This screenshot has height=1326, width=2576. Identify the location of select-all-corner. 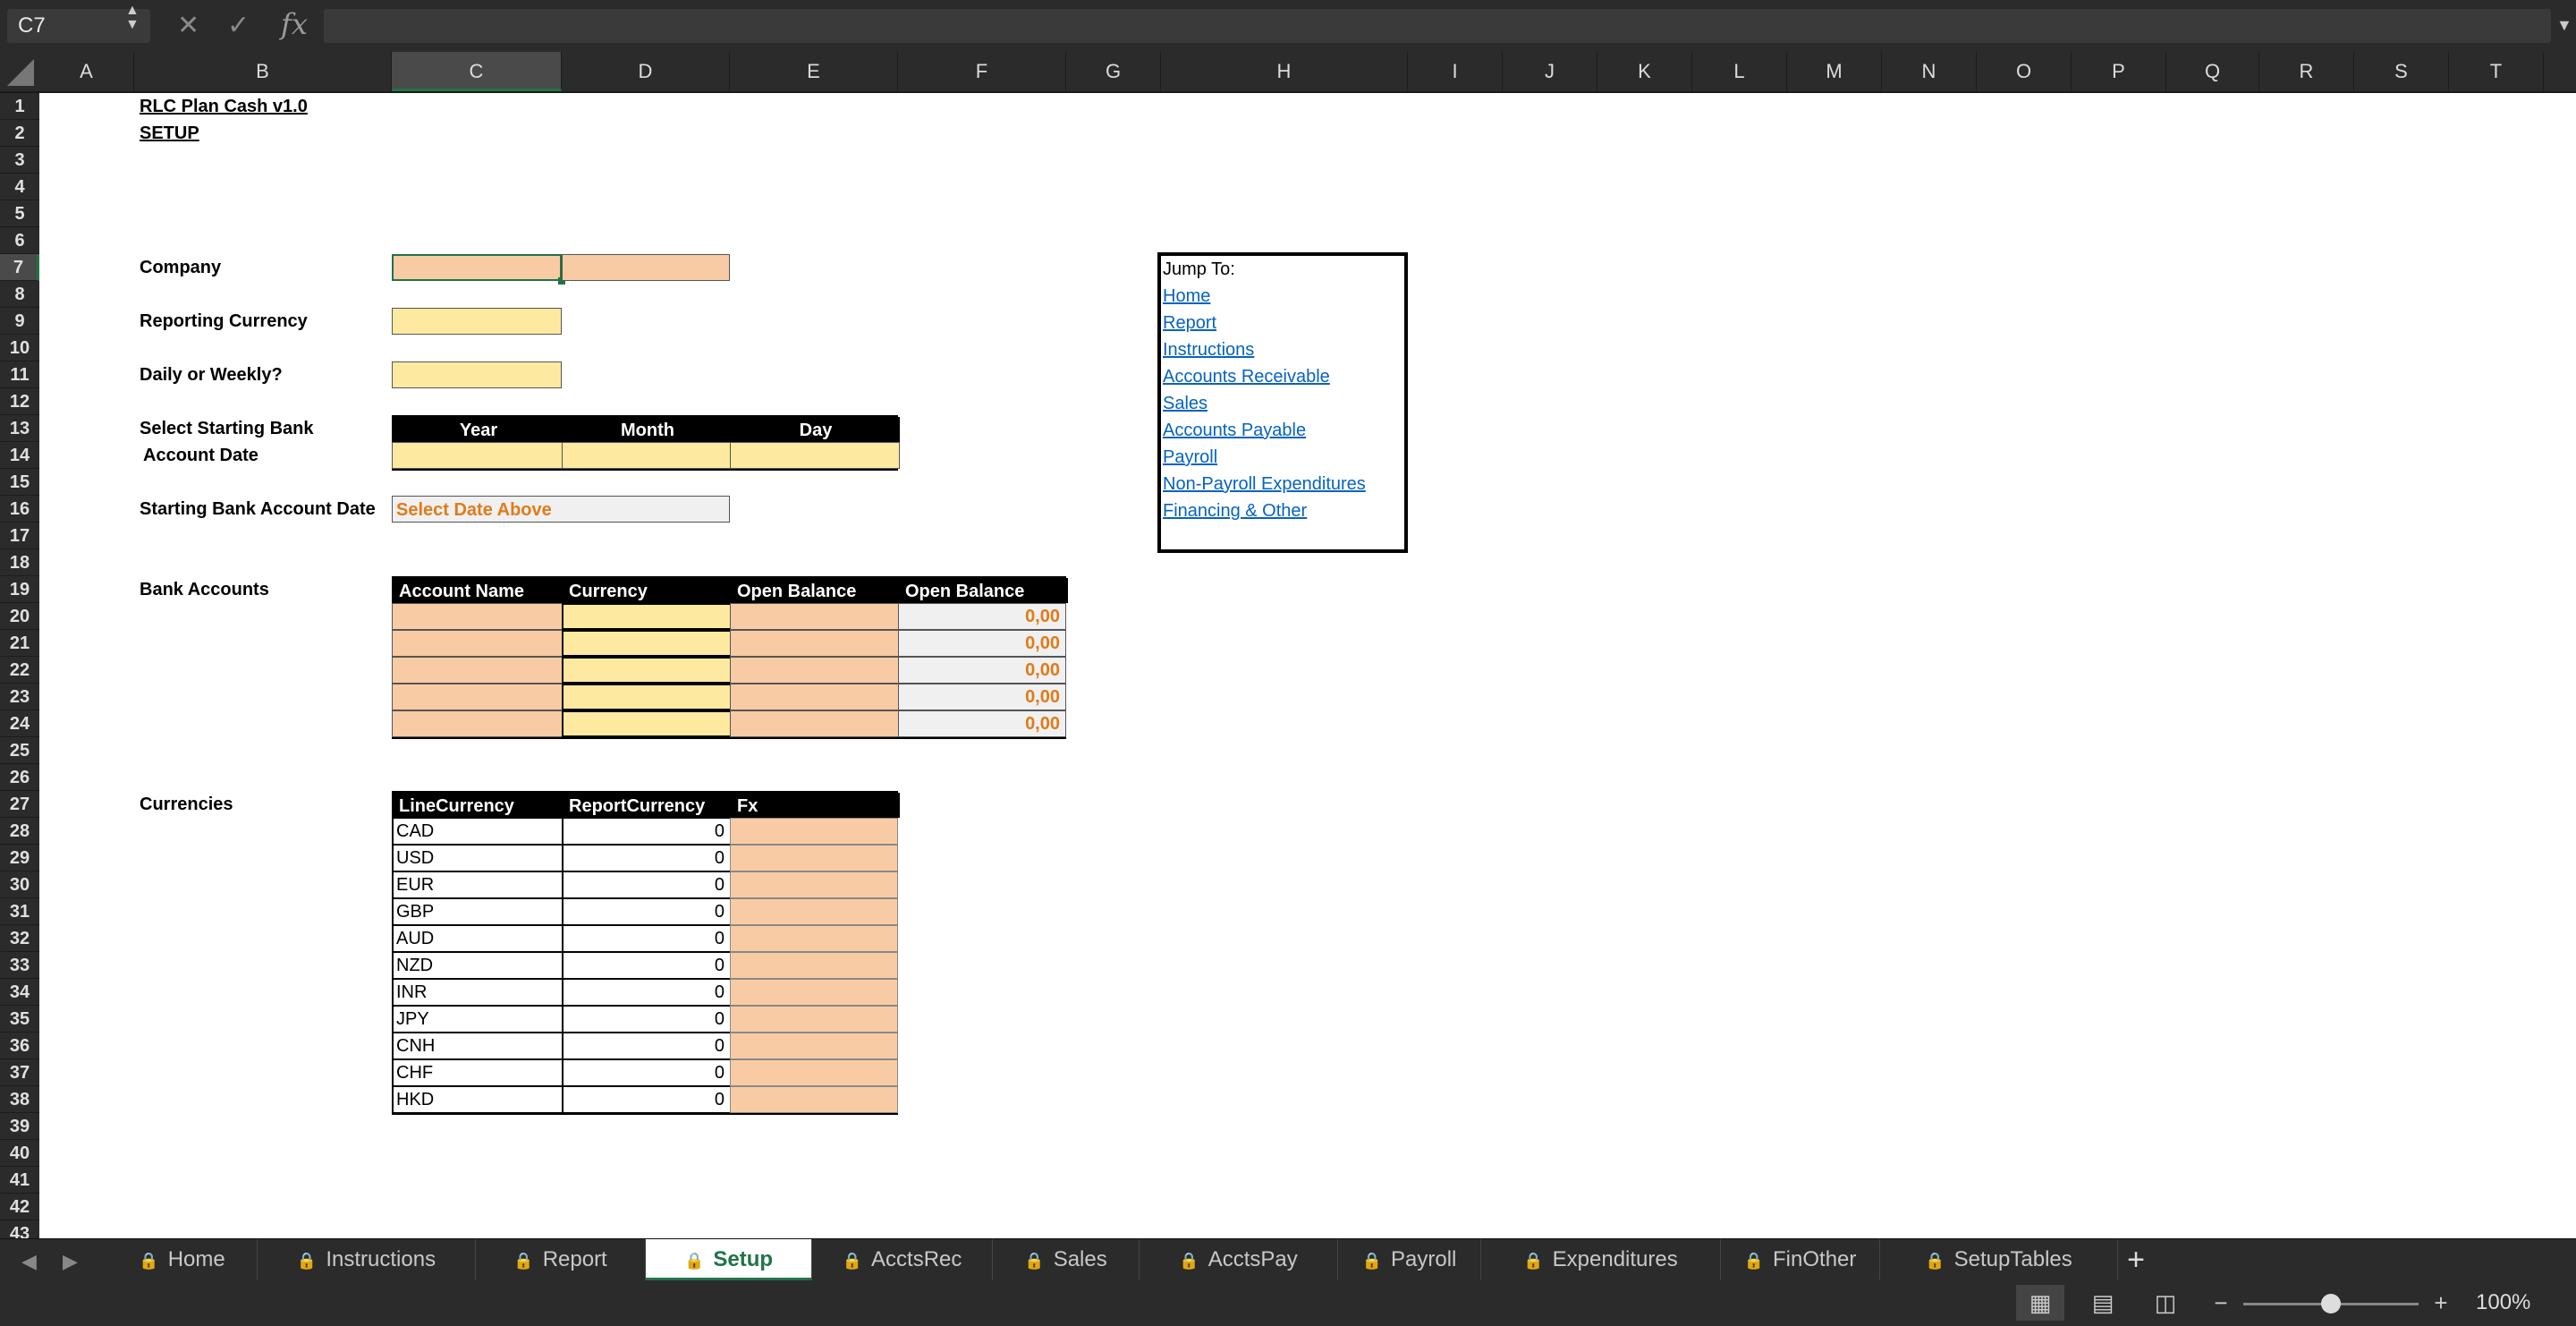
(19, 71).